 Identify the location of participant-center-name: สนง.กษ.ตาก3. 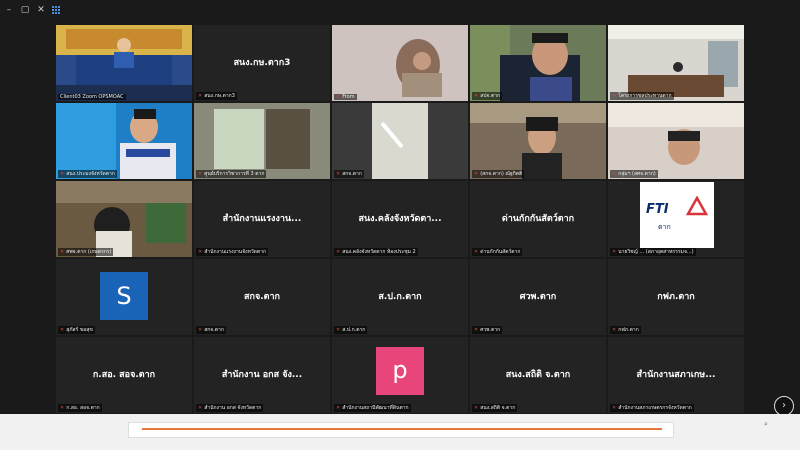
(262, 63).